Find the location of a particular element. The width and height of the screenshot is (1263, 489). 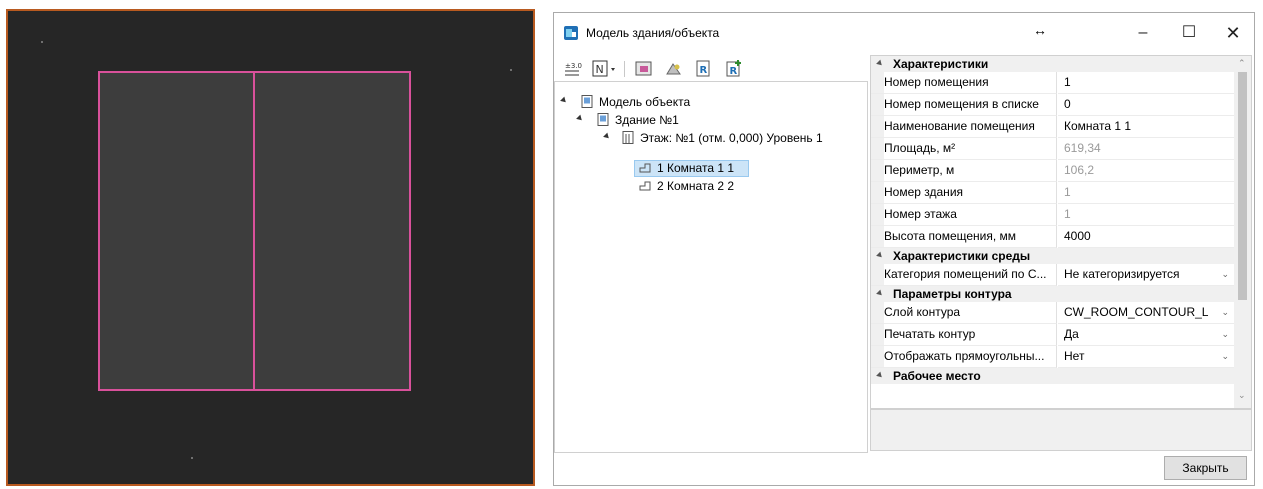

vertical-scrollbar: ⌃ ⌄ is located at coordinates (1242, 232).